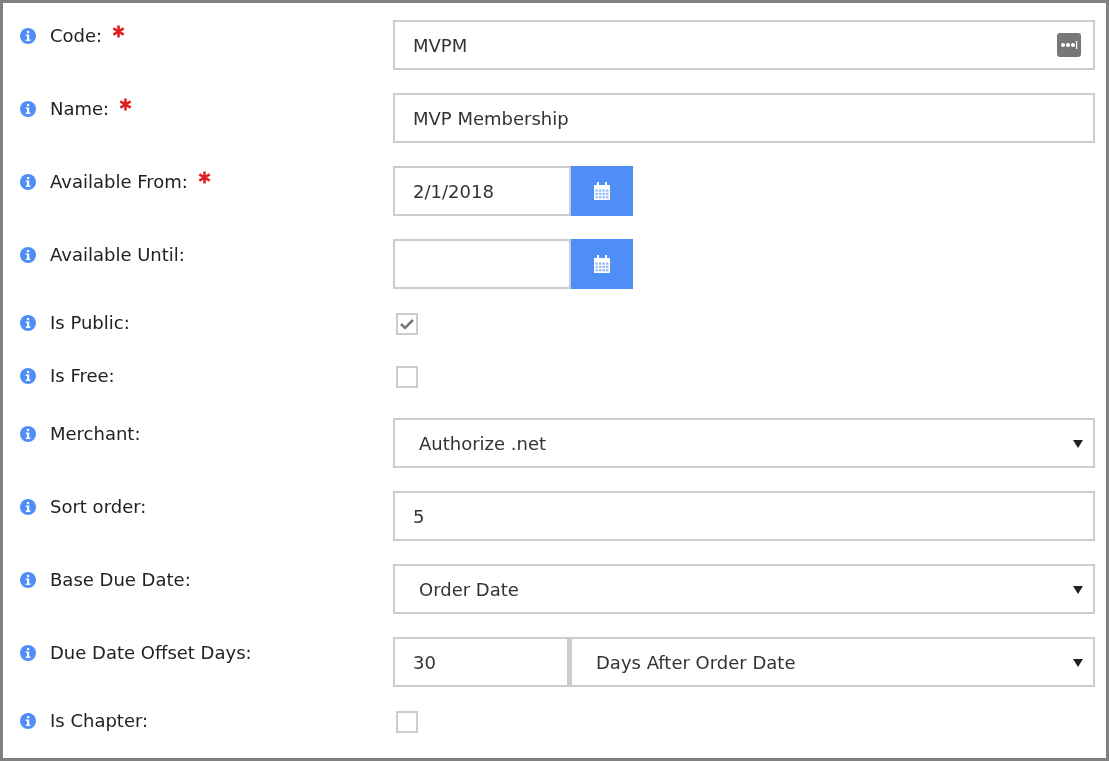 The height and width of the screenshot is (761, 1109). Describe the element at coordinates (744, 589) in the screenshot. I see `select-dropdown: Order Date` at that location.